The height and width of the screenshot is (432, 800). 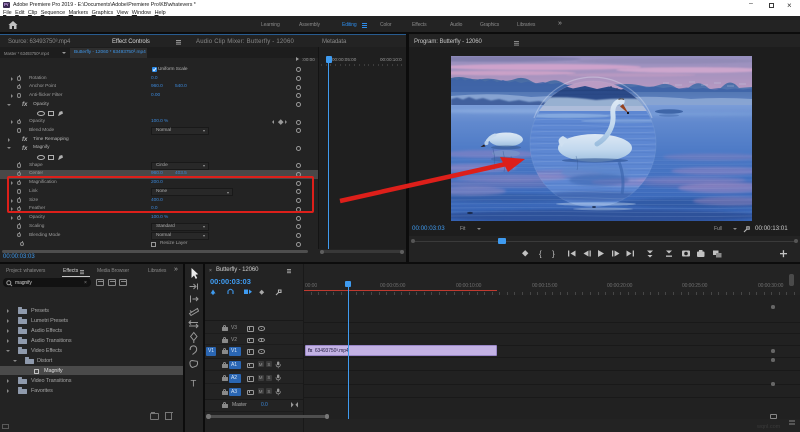 I want to click on svg-text: T, so click(x=194, y=384).